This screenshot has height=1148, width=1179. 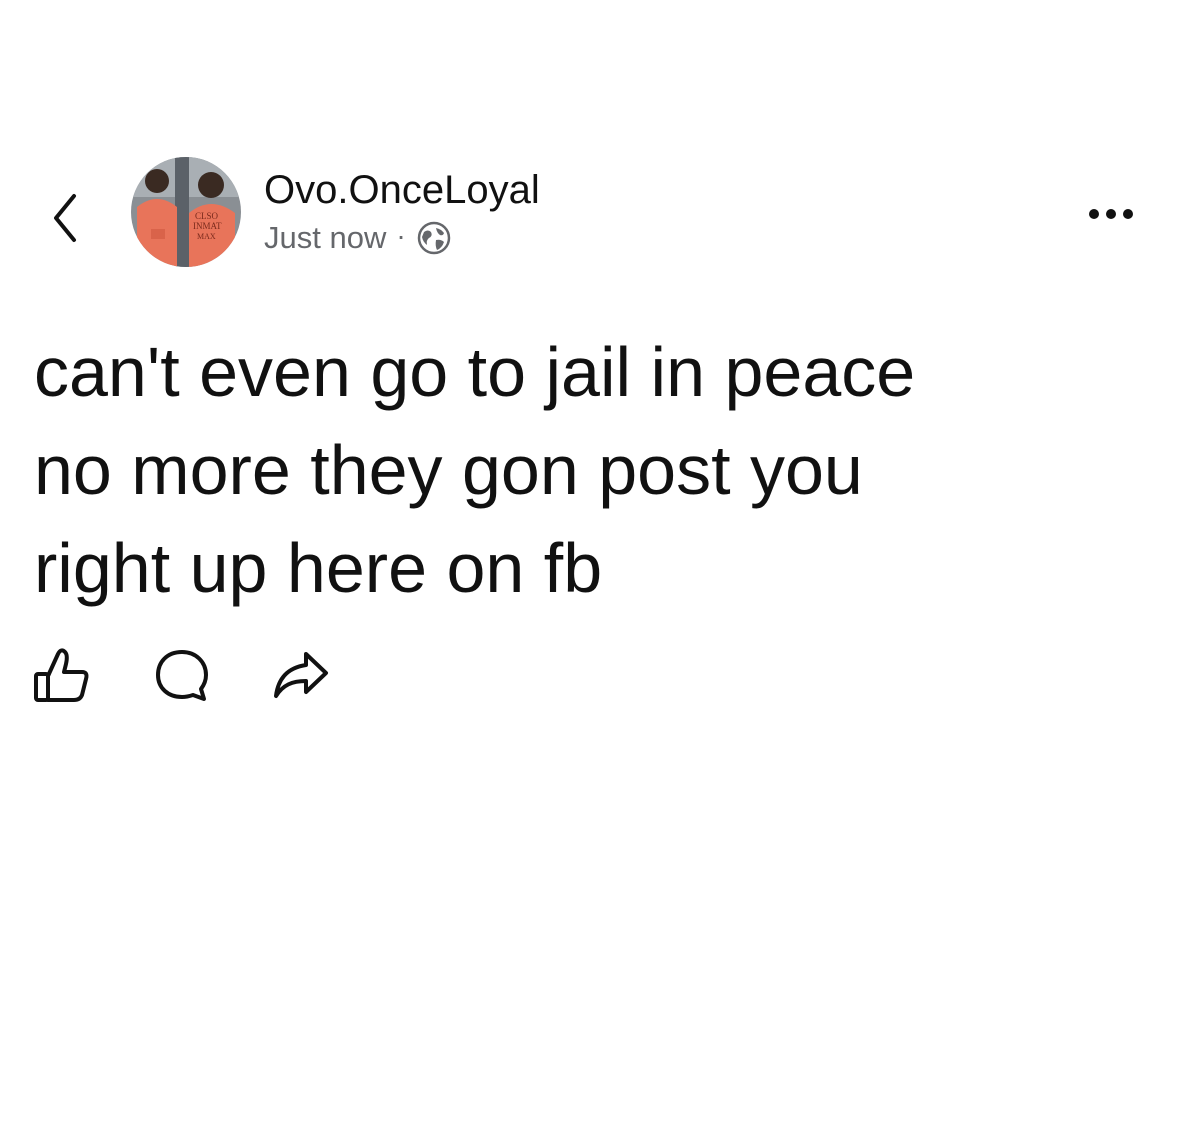 I want to click on timestamp: Just now, so click(x=325, y=238).